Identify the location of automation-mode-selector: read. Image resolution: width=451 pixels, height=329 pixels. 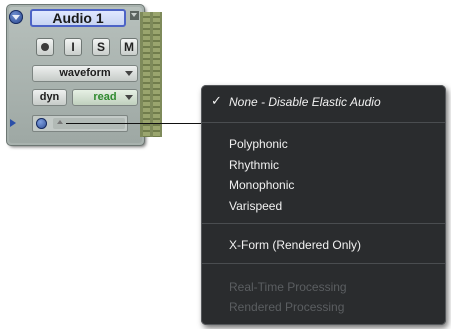
(105, 97).